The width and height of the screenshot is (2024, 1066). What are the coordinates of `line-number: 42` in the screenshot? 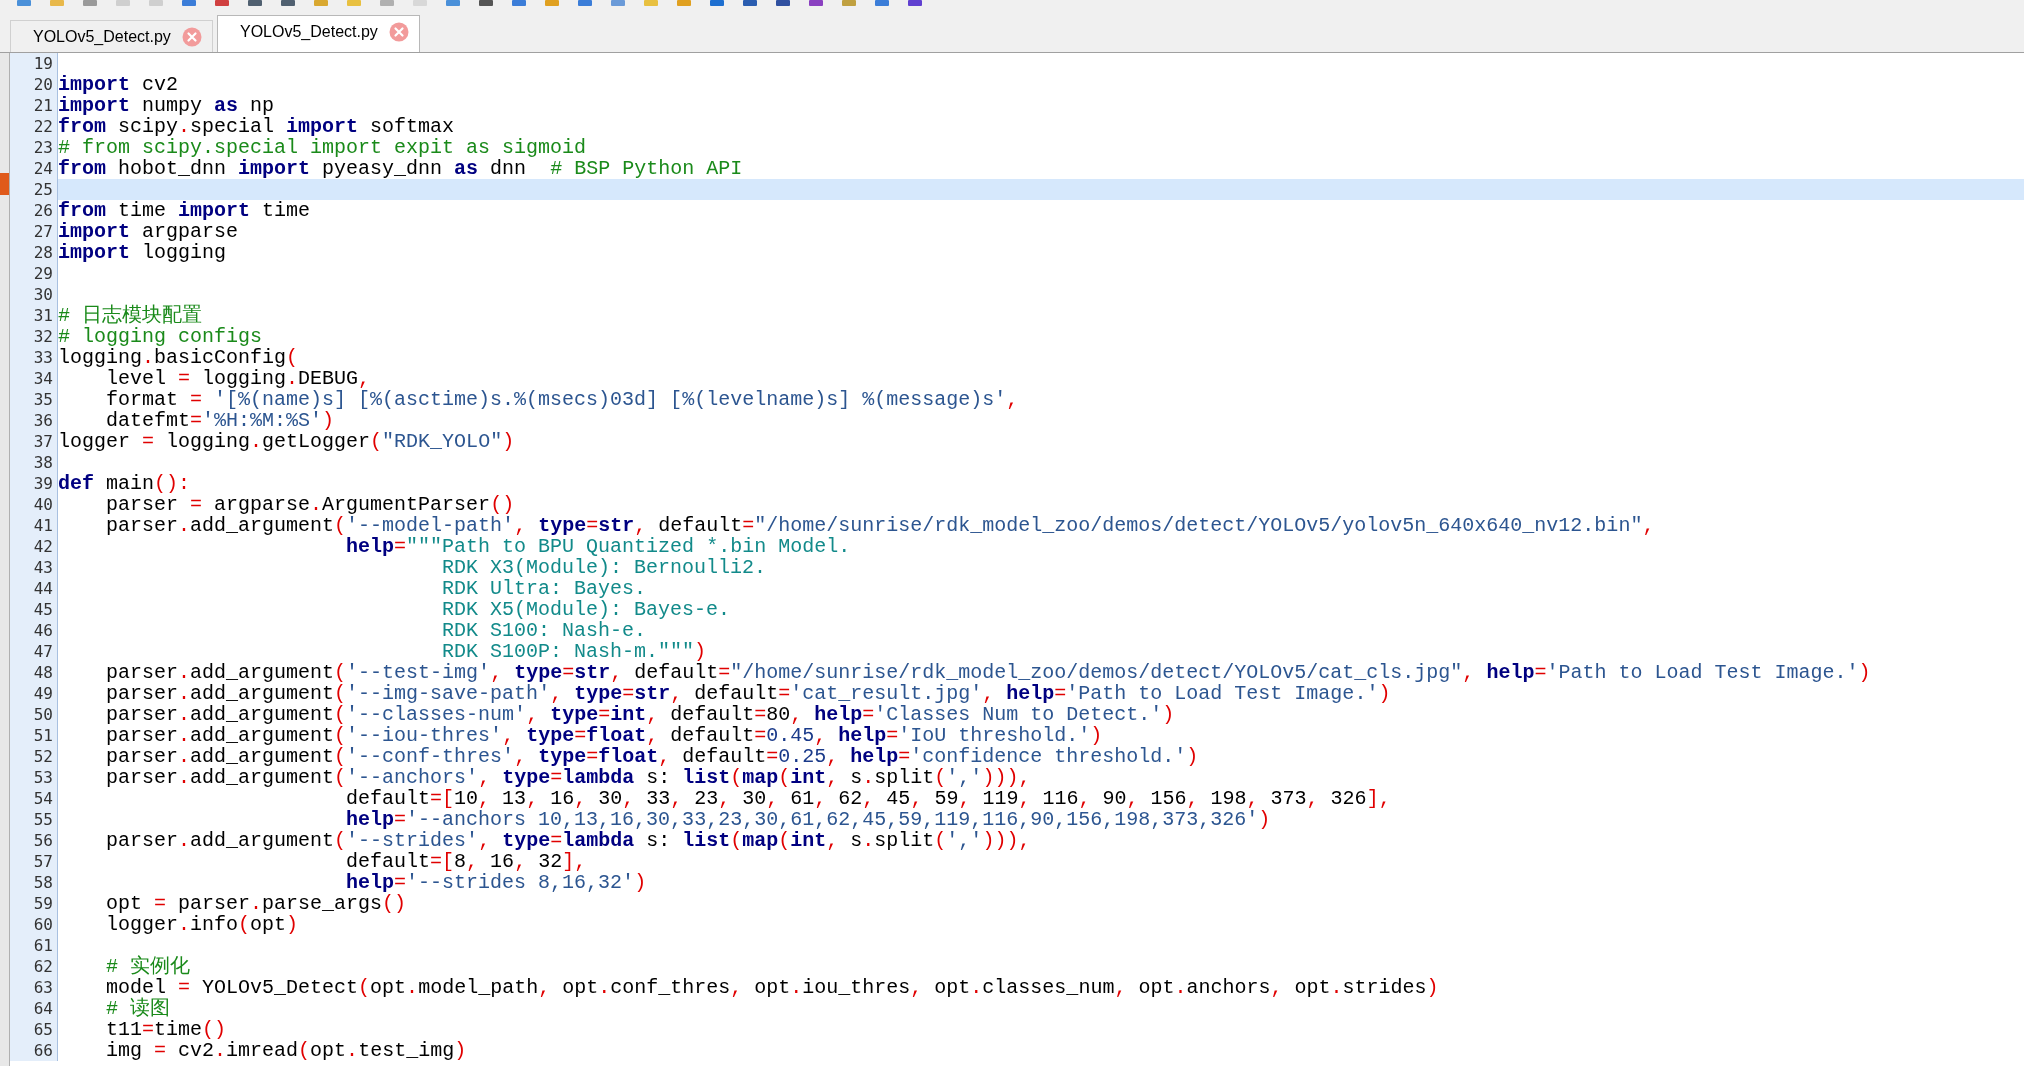 It's located at (34, 546).